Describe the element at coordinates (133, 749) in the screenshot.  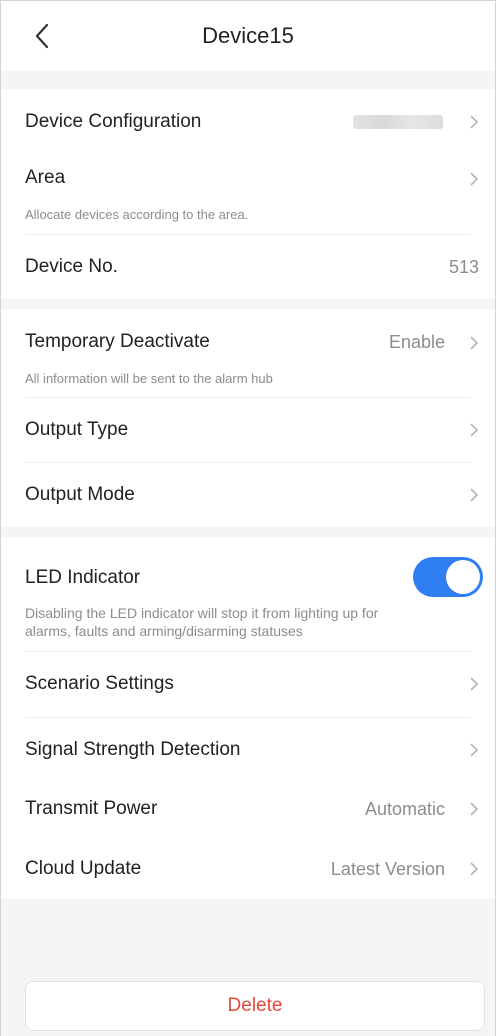
I see `signal-strength-detection-label: Signal Strength Detection` at that location.